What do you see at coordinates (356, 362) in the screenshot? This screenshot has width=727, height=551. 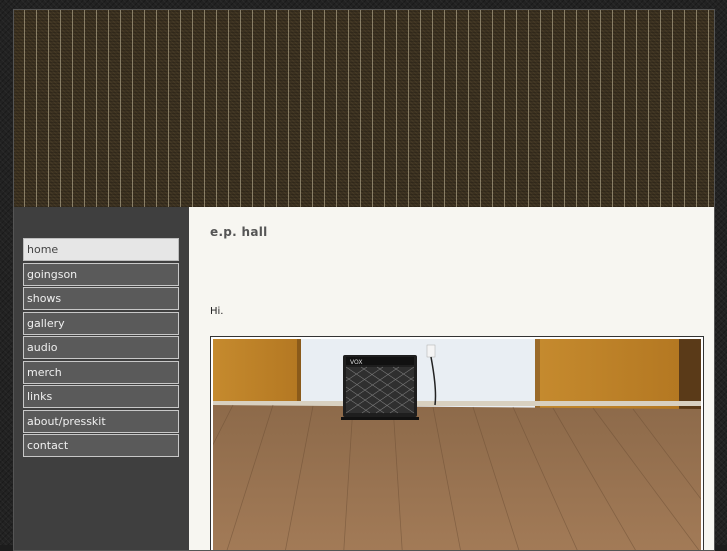 I see `amp-logo: VOX` at bounding box center [356, 362].